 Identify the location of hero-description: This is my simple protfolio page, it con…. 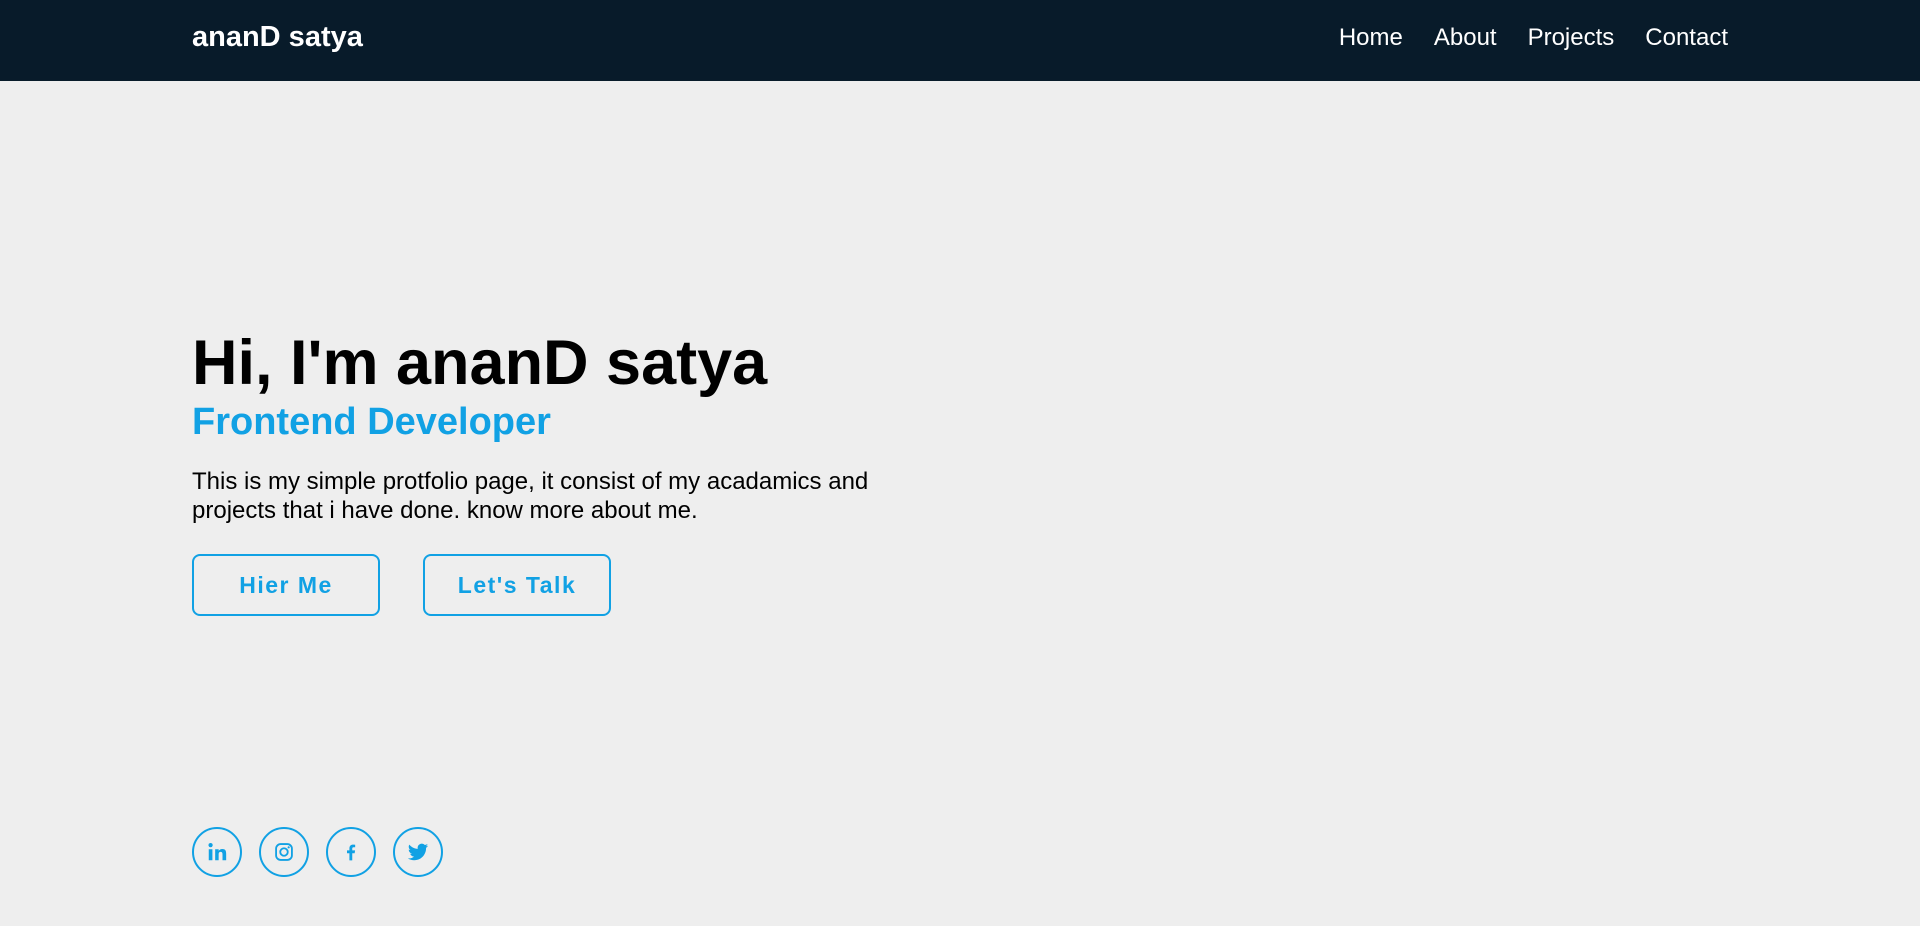
(530, 496).